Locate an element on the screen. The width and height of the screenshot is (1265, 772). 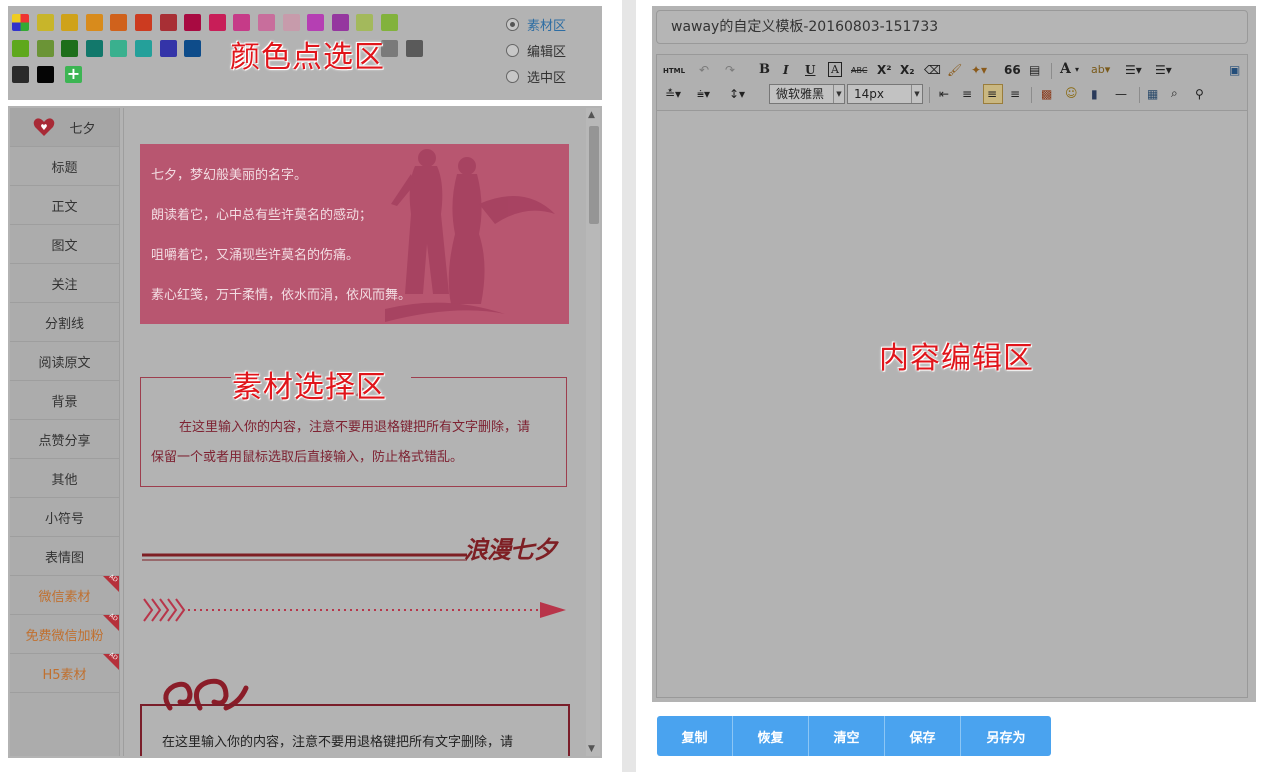
underline-button: U is located at coordinates (810, 70).